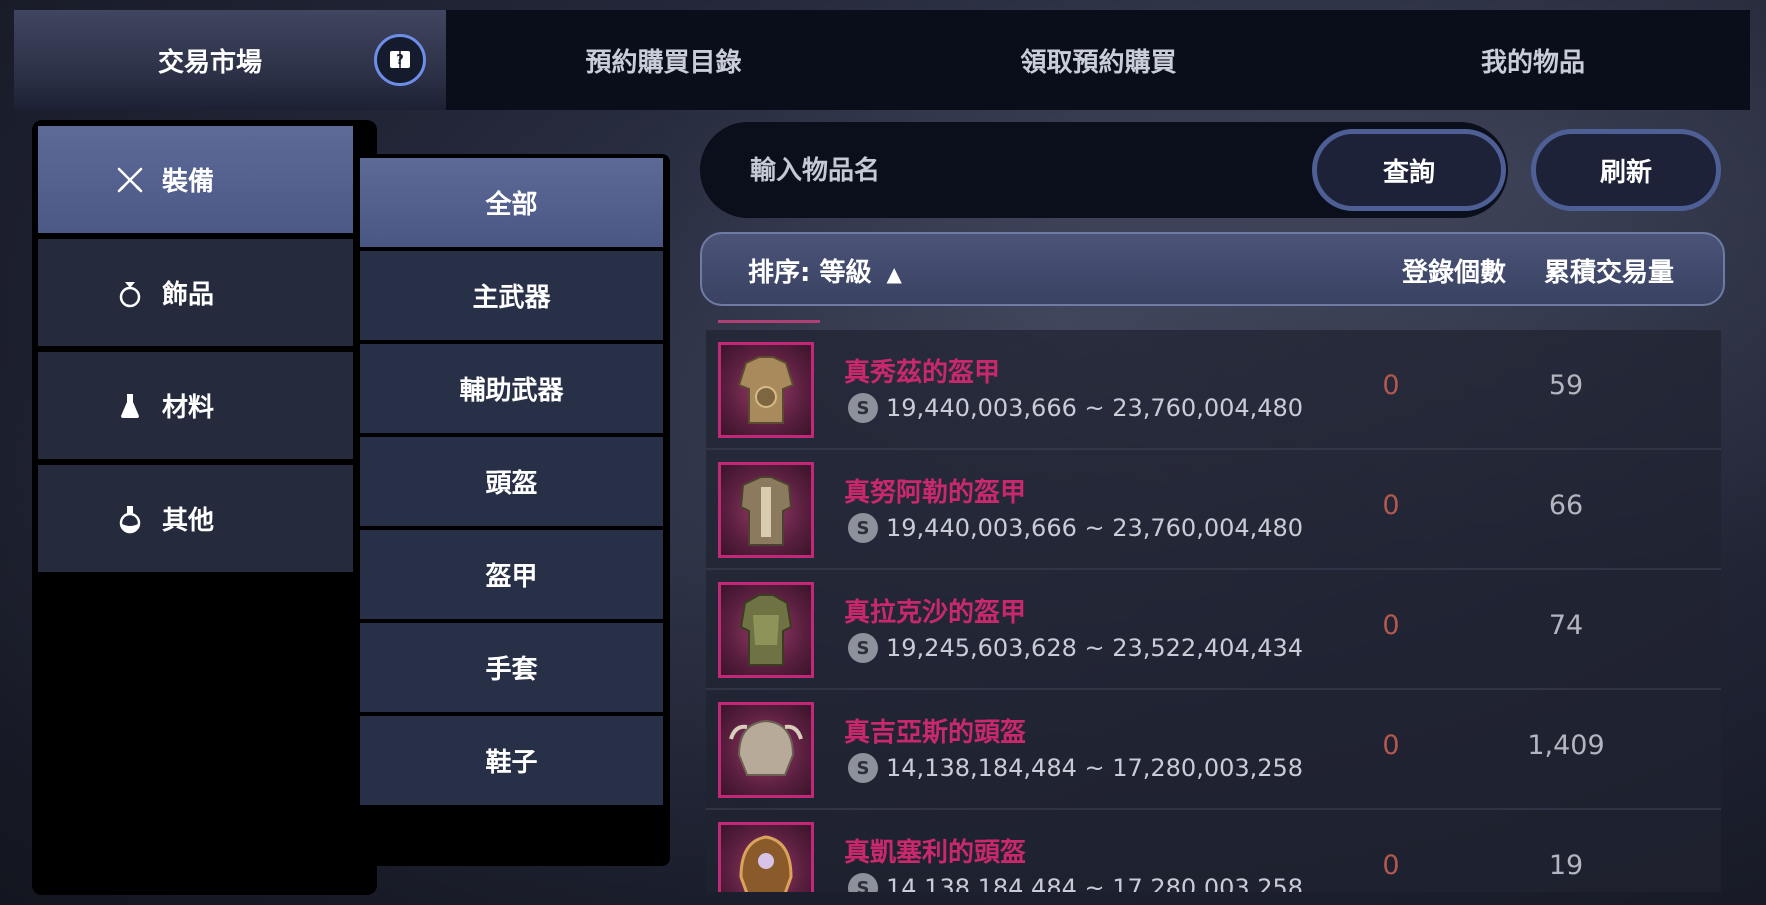 The height and width of the screenshot is (905, 1766). What do you see at coordinates (1566, 865) in the screenshot?
I see `item-total-volume: 19` at bounding box center [1566, 865].